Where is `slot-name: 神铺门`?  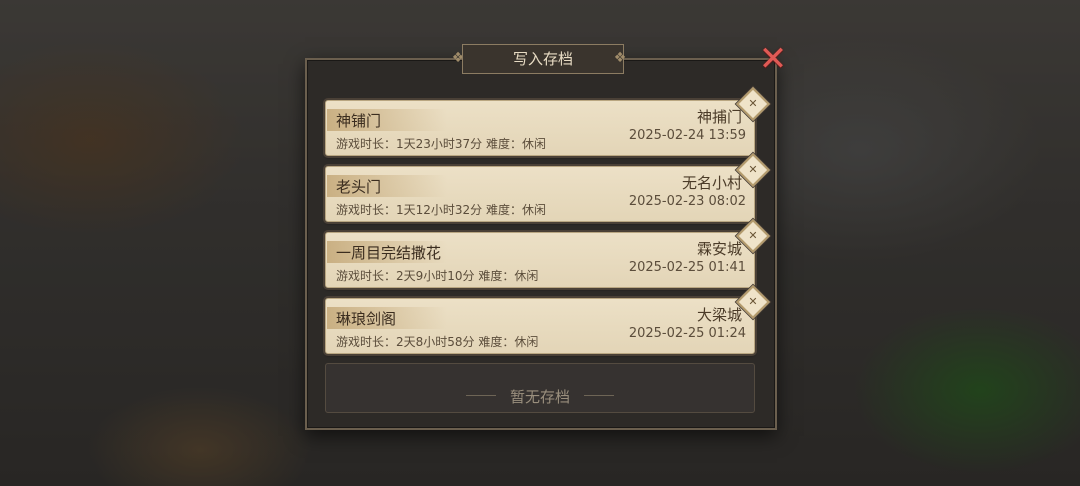 slot-name: 神铺门 is located at coordinates (359, 121).